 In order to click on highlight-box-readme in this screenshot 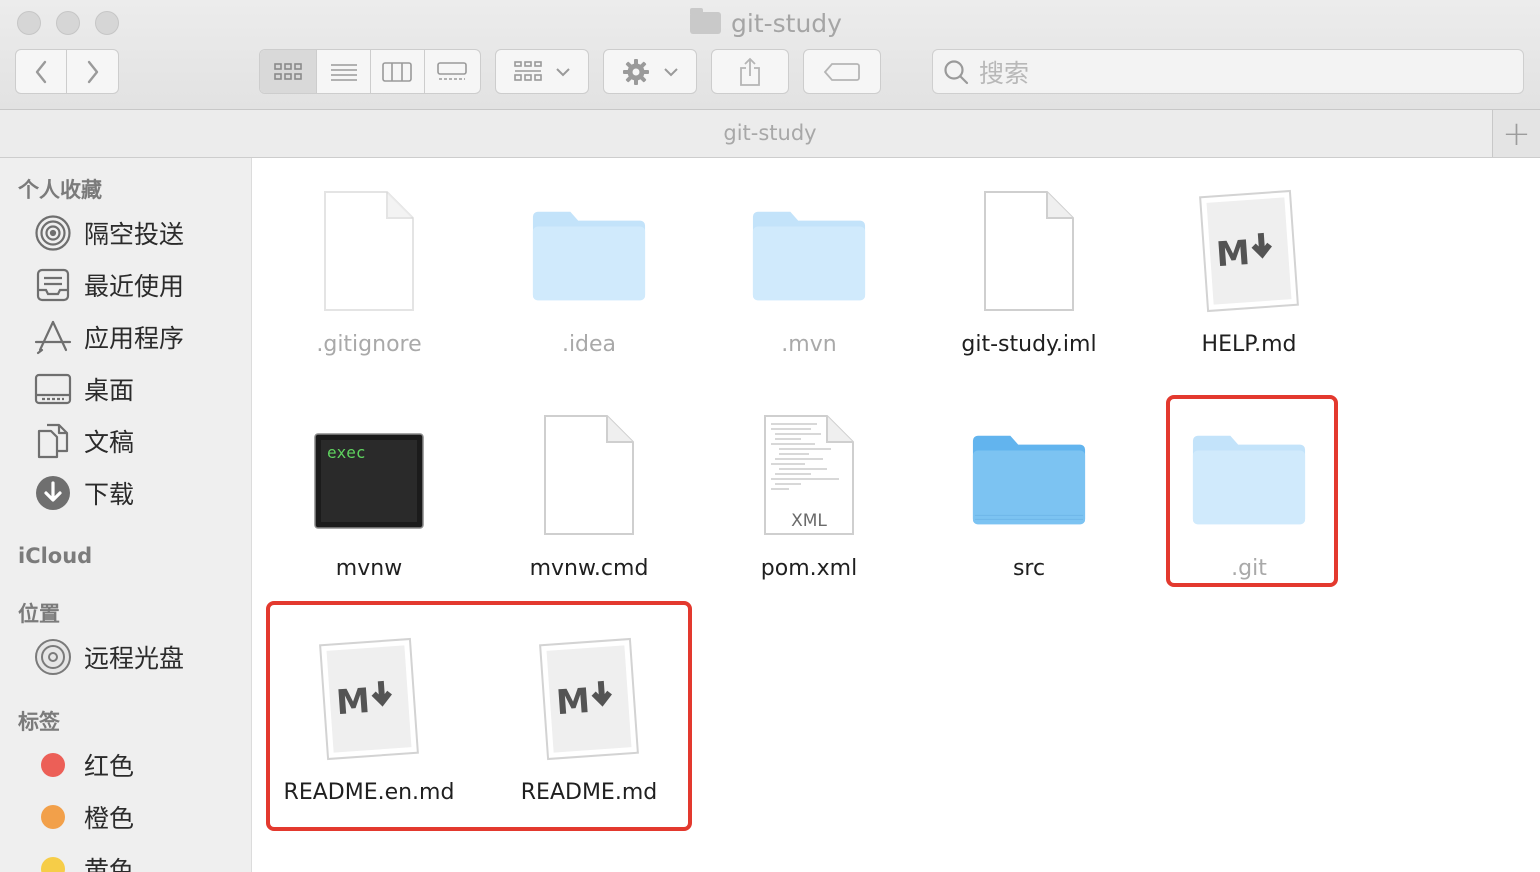, I will do `click(479, 716)`.